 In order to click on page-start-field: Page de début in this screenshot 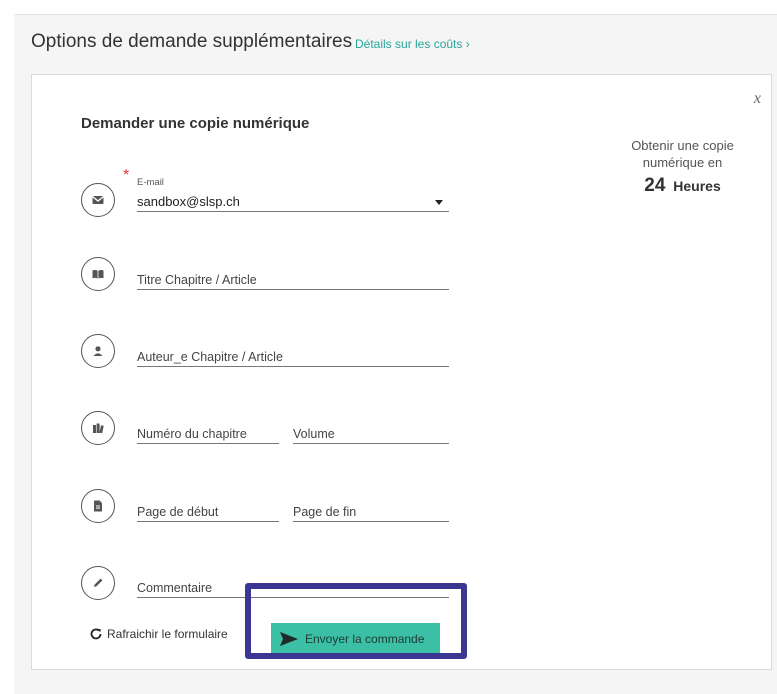, I will do `click(208, 509)`.